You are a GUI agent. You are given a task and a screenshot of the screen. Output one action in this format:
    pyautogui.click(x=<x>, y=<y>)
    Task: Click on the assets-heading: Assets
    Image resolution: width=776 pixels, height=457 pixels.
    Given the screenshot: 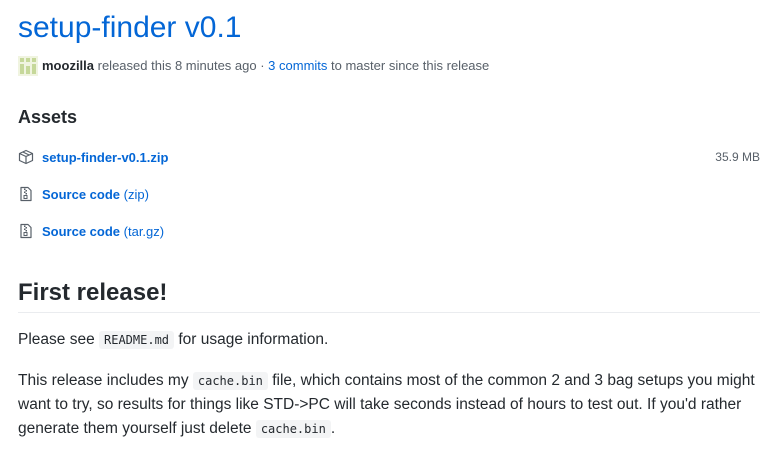 What is the action you would take?
    pyautogui.click(x=48, y=117)
    